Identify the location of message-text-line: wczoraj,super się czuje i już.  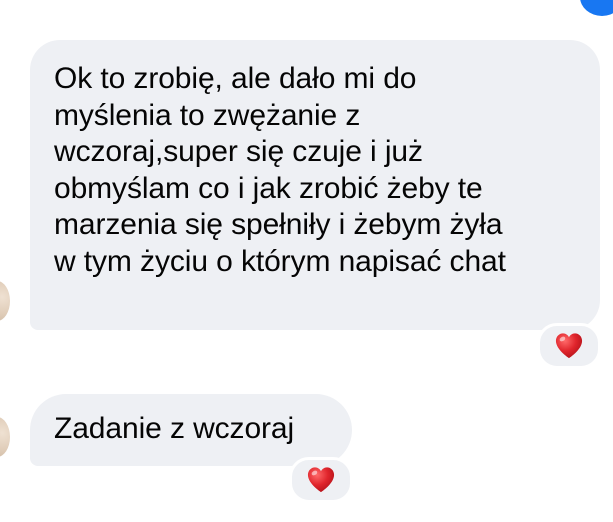
(238, 151).